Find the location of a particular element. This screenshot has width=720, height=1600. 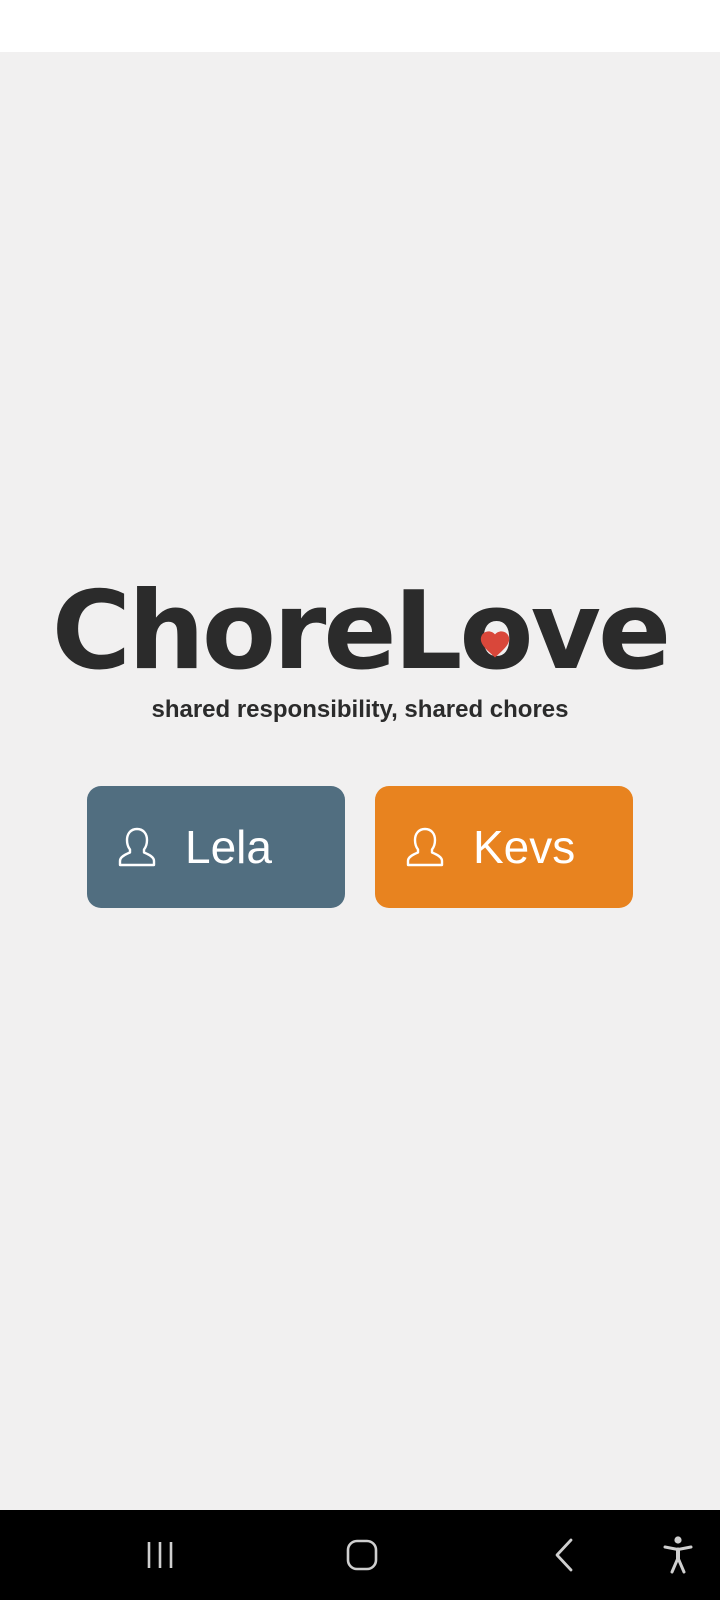

home-button is located at coordinates (362, 1555).